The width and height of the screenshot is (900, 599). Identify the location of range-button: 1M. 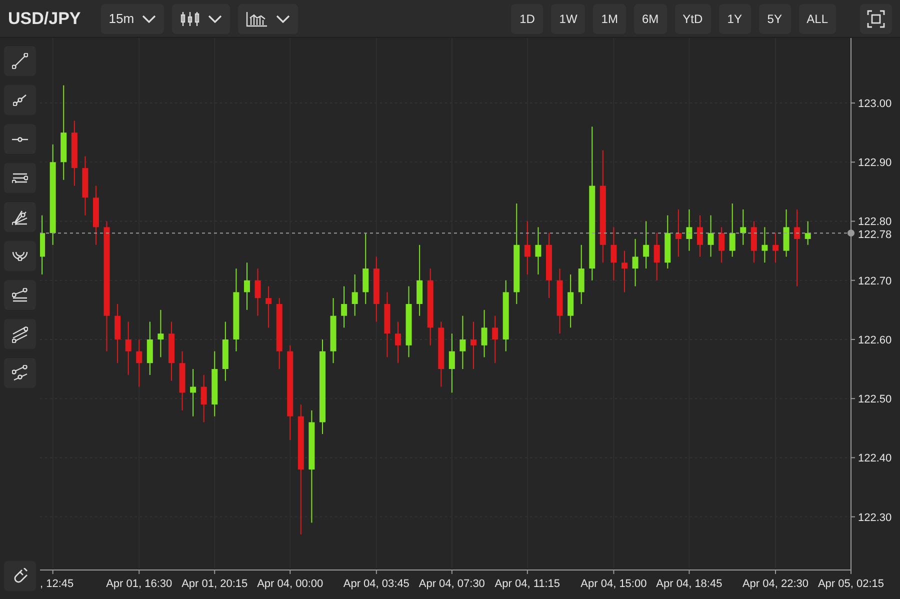
(609, 19).